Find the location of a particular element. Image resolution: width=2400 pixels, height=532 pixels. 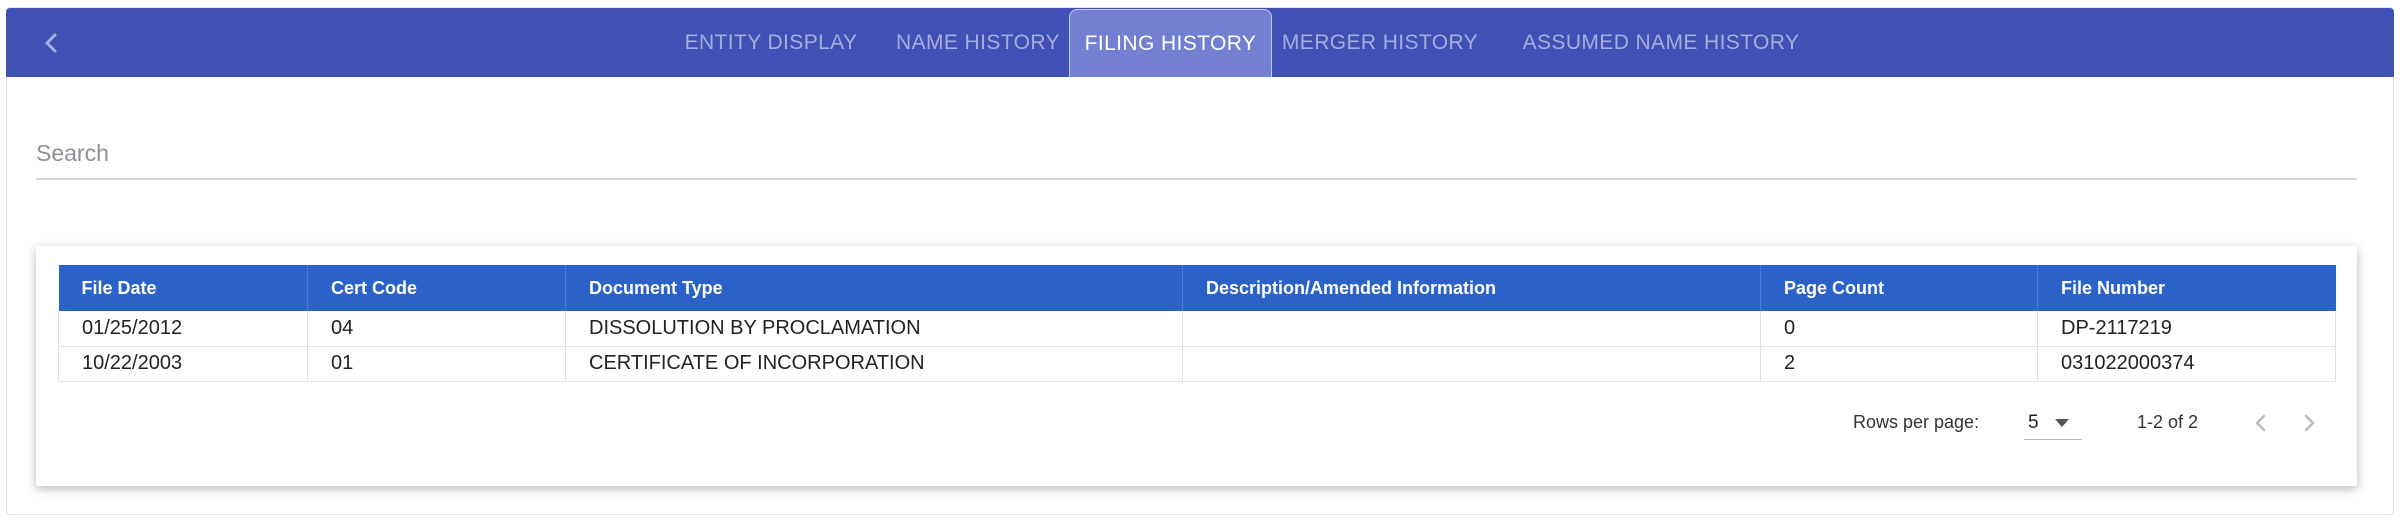

pagination-range: 1-2 of 2 is located at coordinates (2168, 422).